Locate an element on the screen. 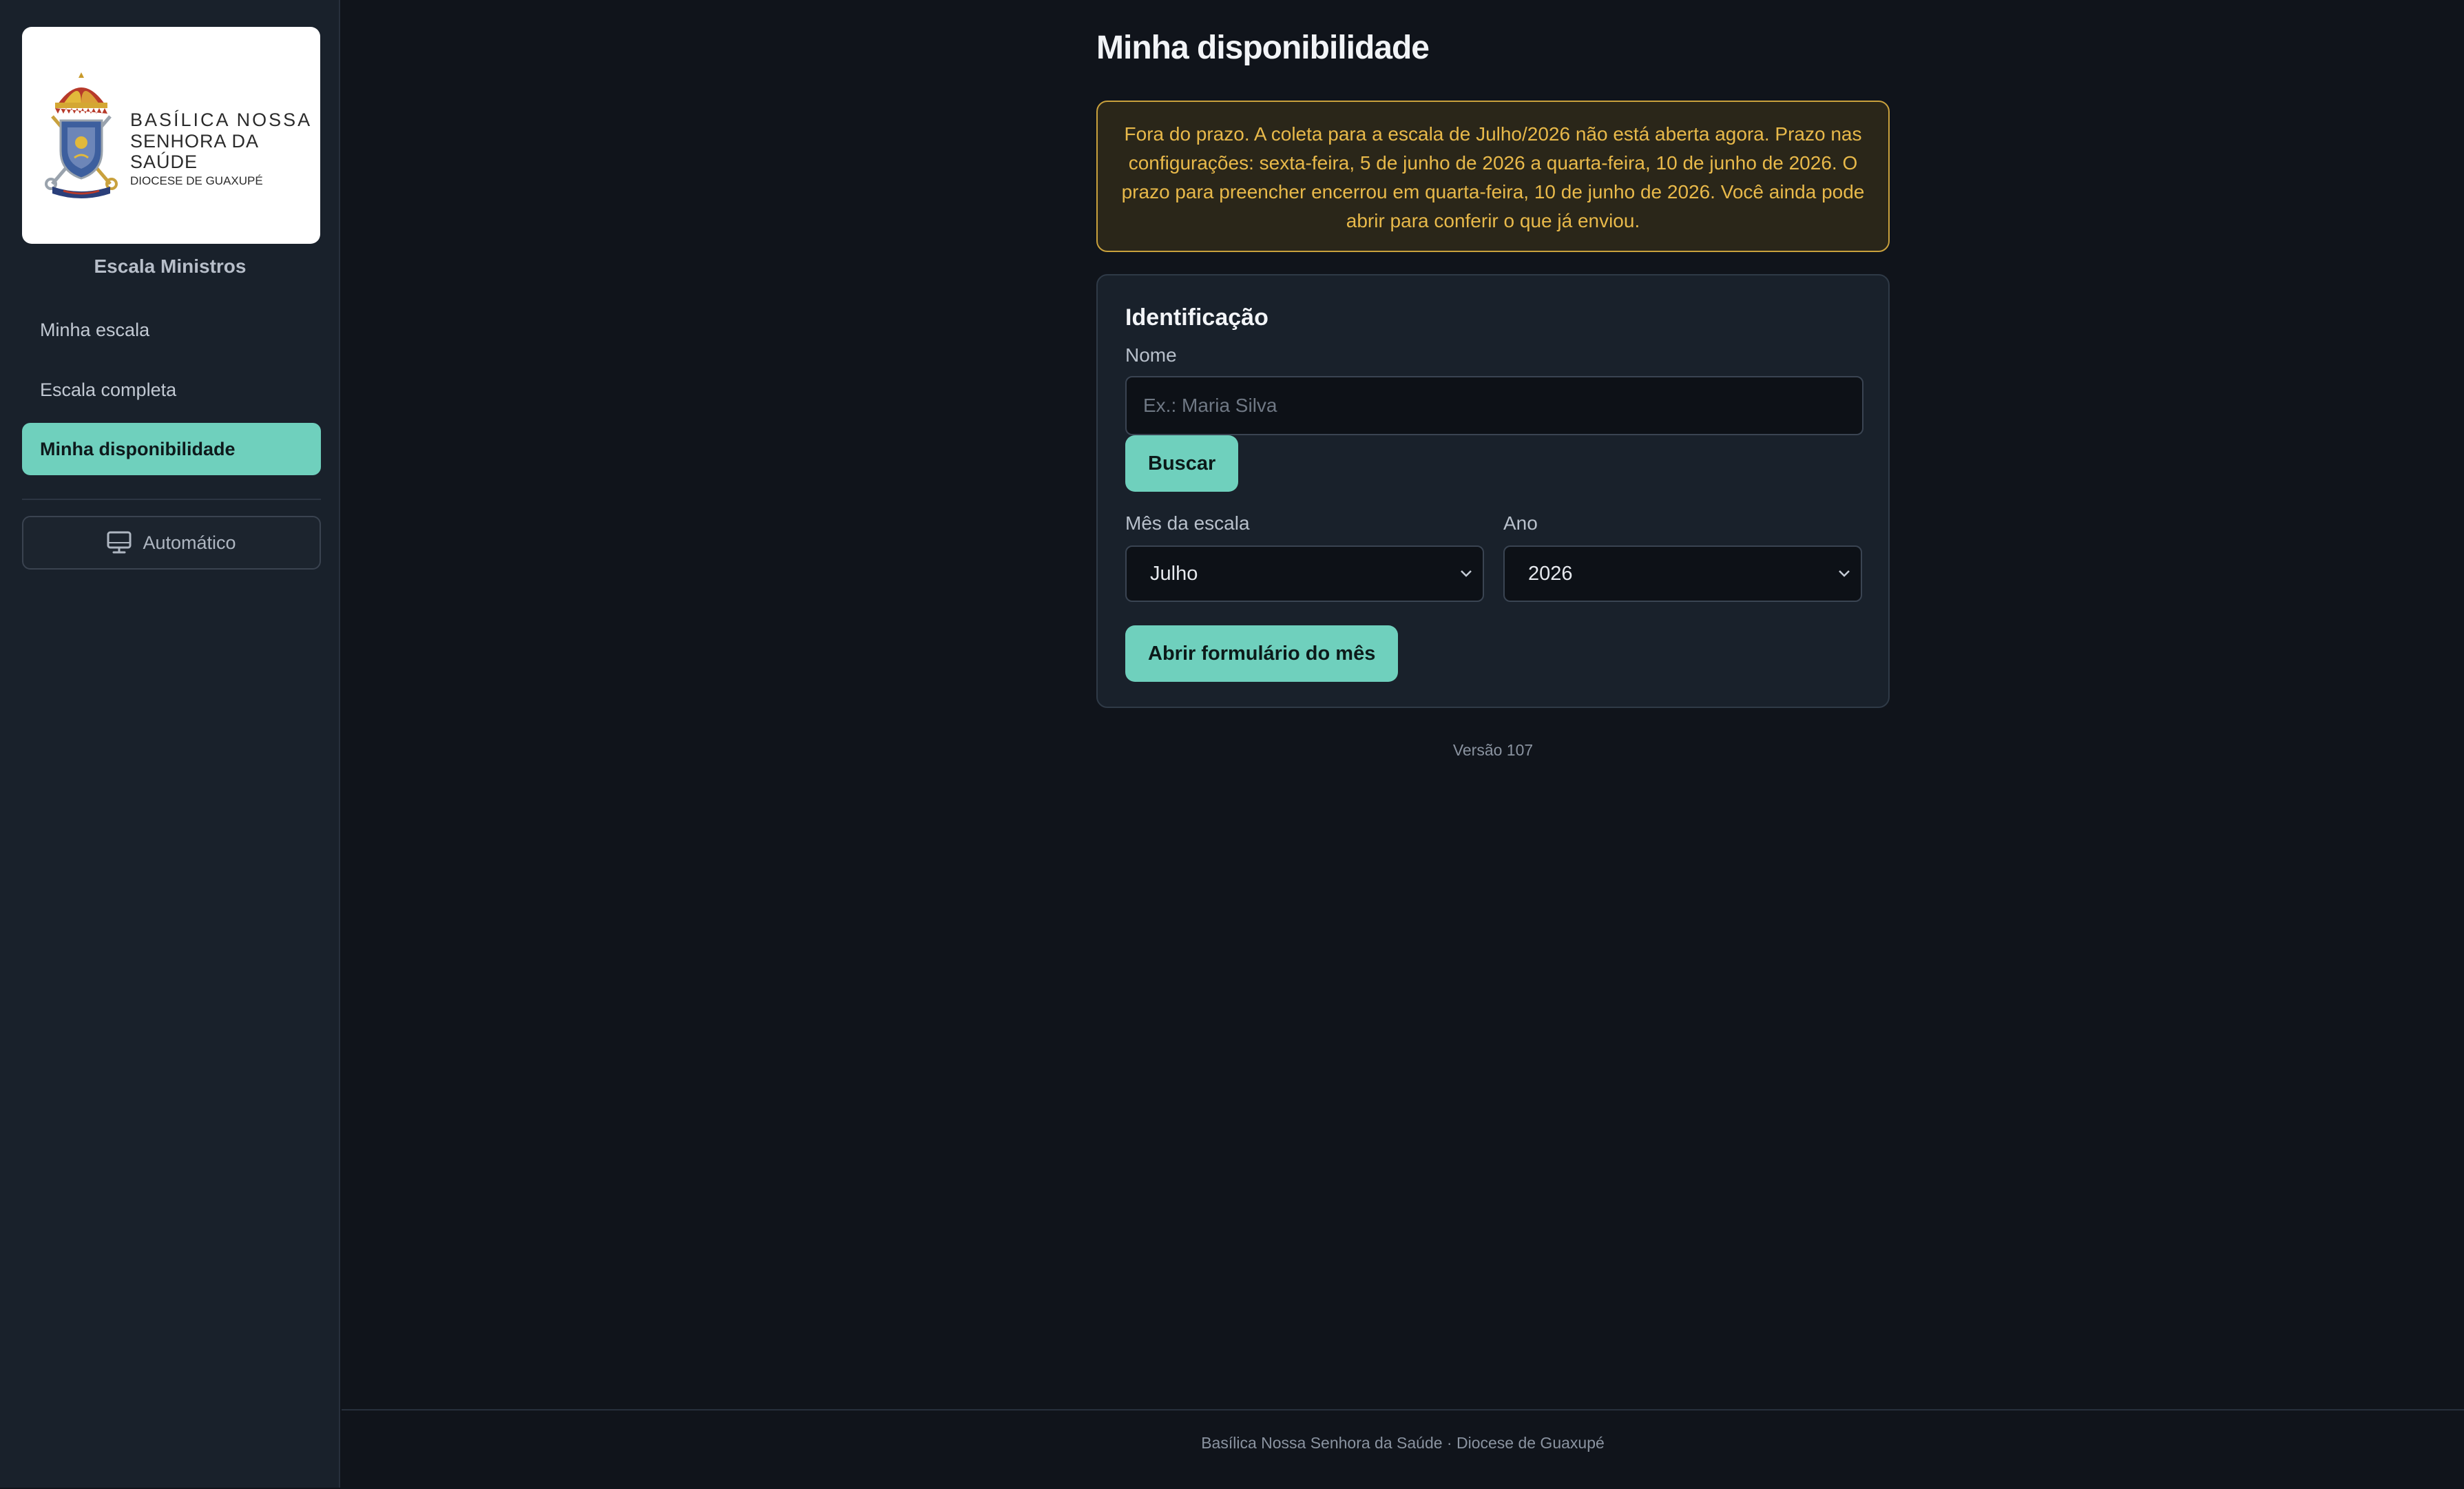 The height and width of the screenshot is (1489, 2464). sidebar-item-minha-escala: Minha escala is located at coordinates (171, 330).